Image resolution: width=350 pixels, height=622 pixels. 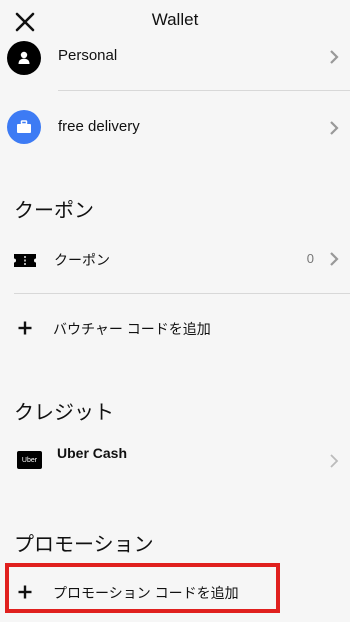 I want to click on ticket-icon, so click(x=25, y=260).